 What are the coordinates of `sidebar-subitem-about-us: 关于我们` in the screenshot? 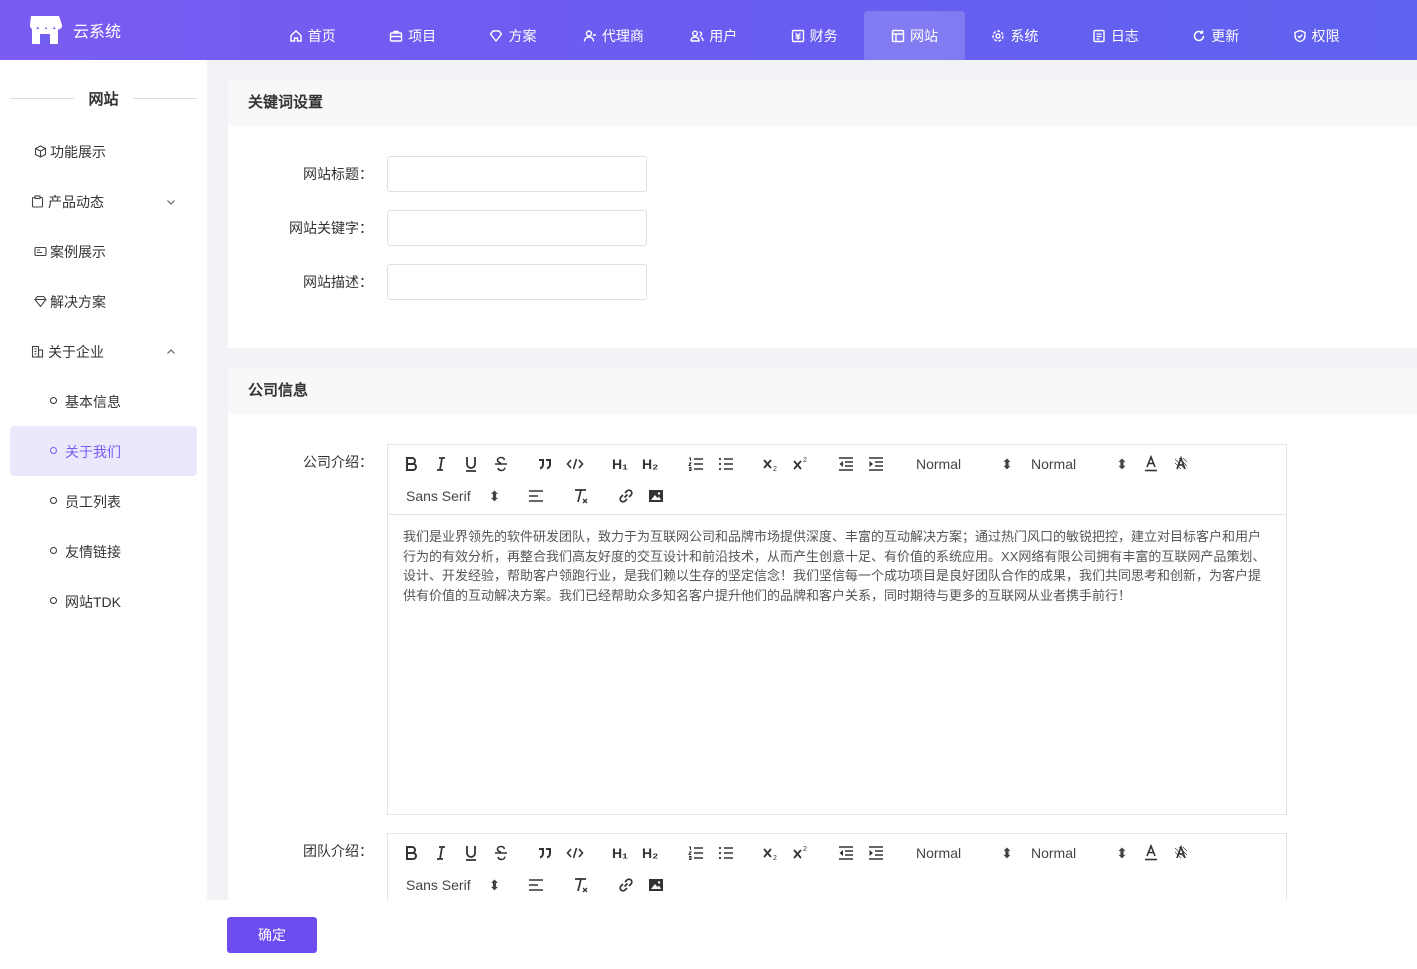 It's located at (103, 451).